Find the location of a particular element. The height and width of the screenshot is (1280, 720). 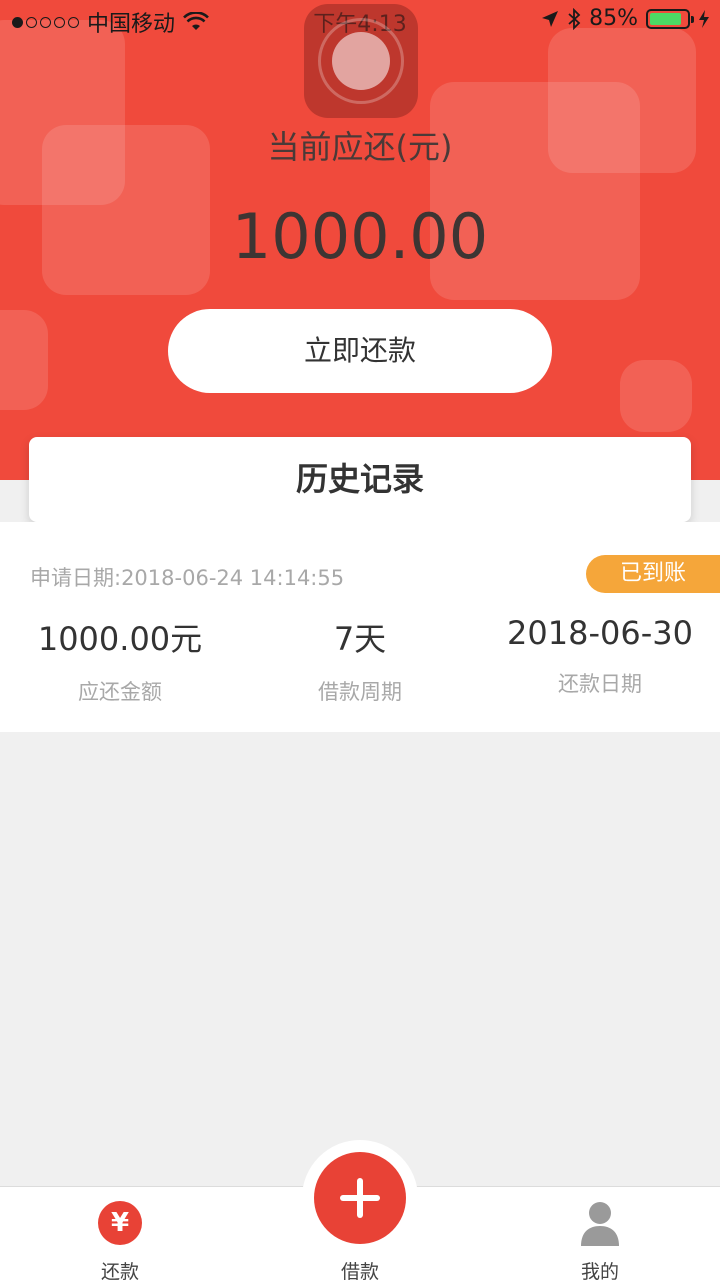

amount-due-label: 当前应还(元) is located at coordinates (360, 147).